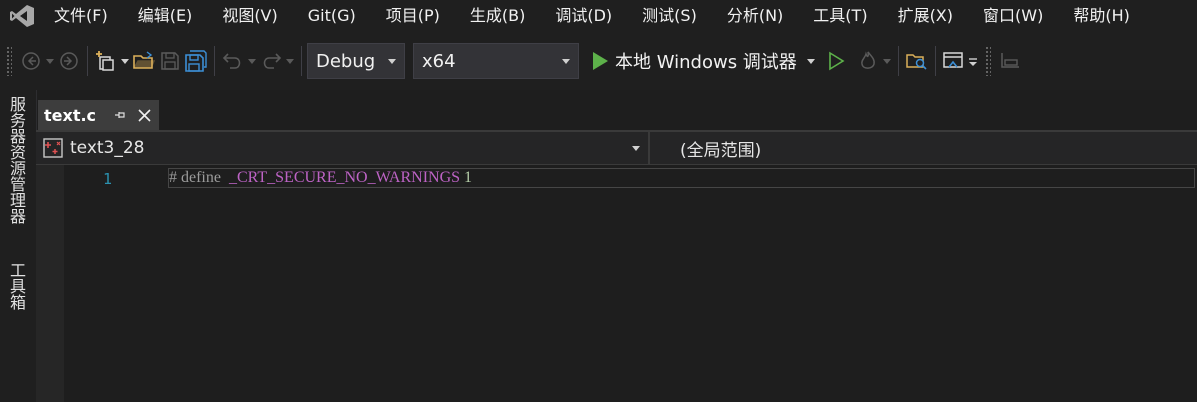 This screenshot has height=402, width=1197. I want to click on scope-name: (全局范围), so click(721, 150).